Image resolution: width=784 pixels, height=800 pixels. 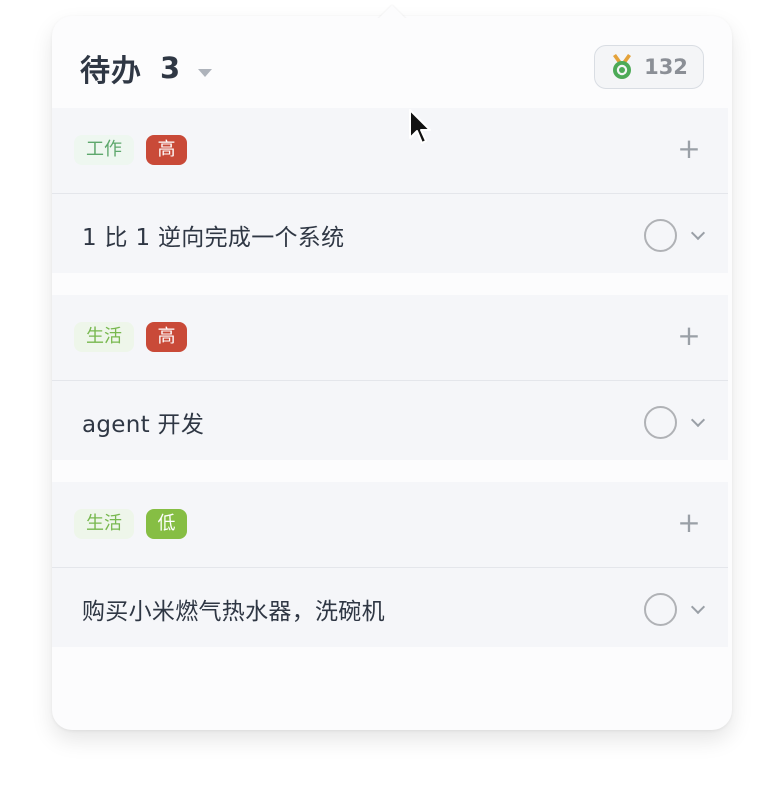 I want to click on score-value: 132, so click(x=666, y=67).